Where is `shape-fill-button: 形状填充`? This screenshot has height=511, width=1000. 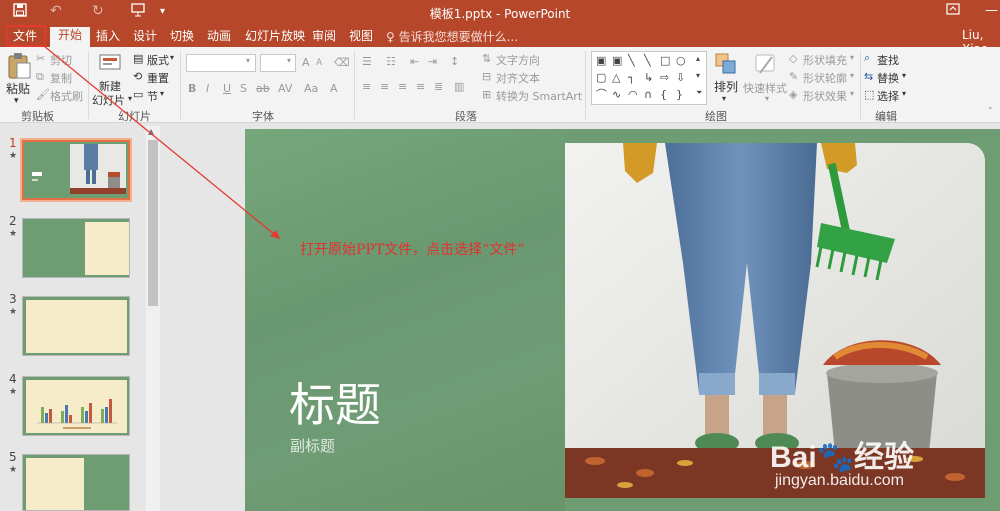
shape-fill-button: 形状填充 is located at coordinates (825, 60).